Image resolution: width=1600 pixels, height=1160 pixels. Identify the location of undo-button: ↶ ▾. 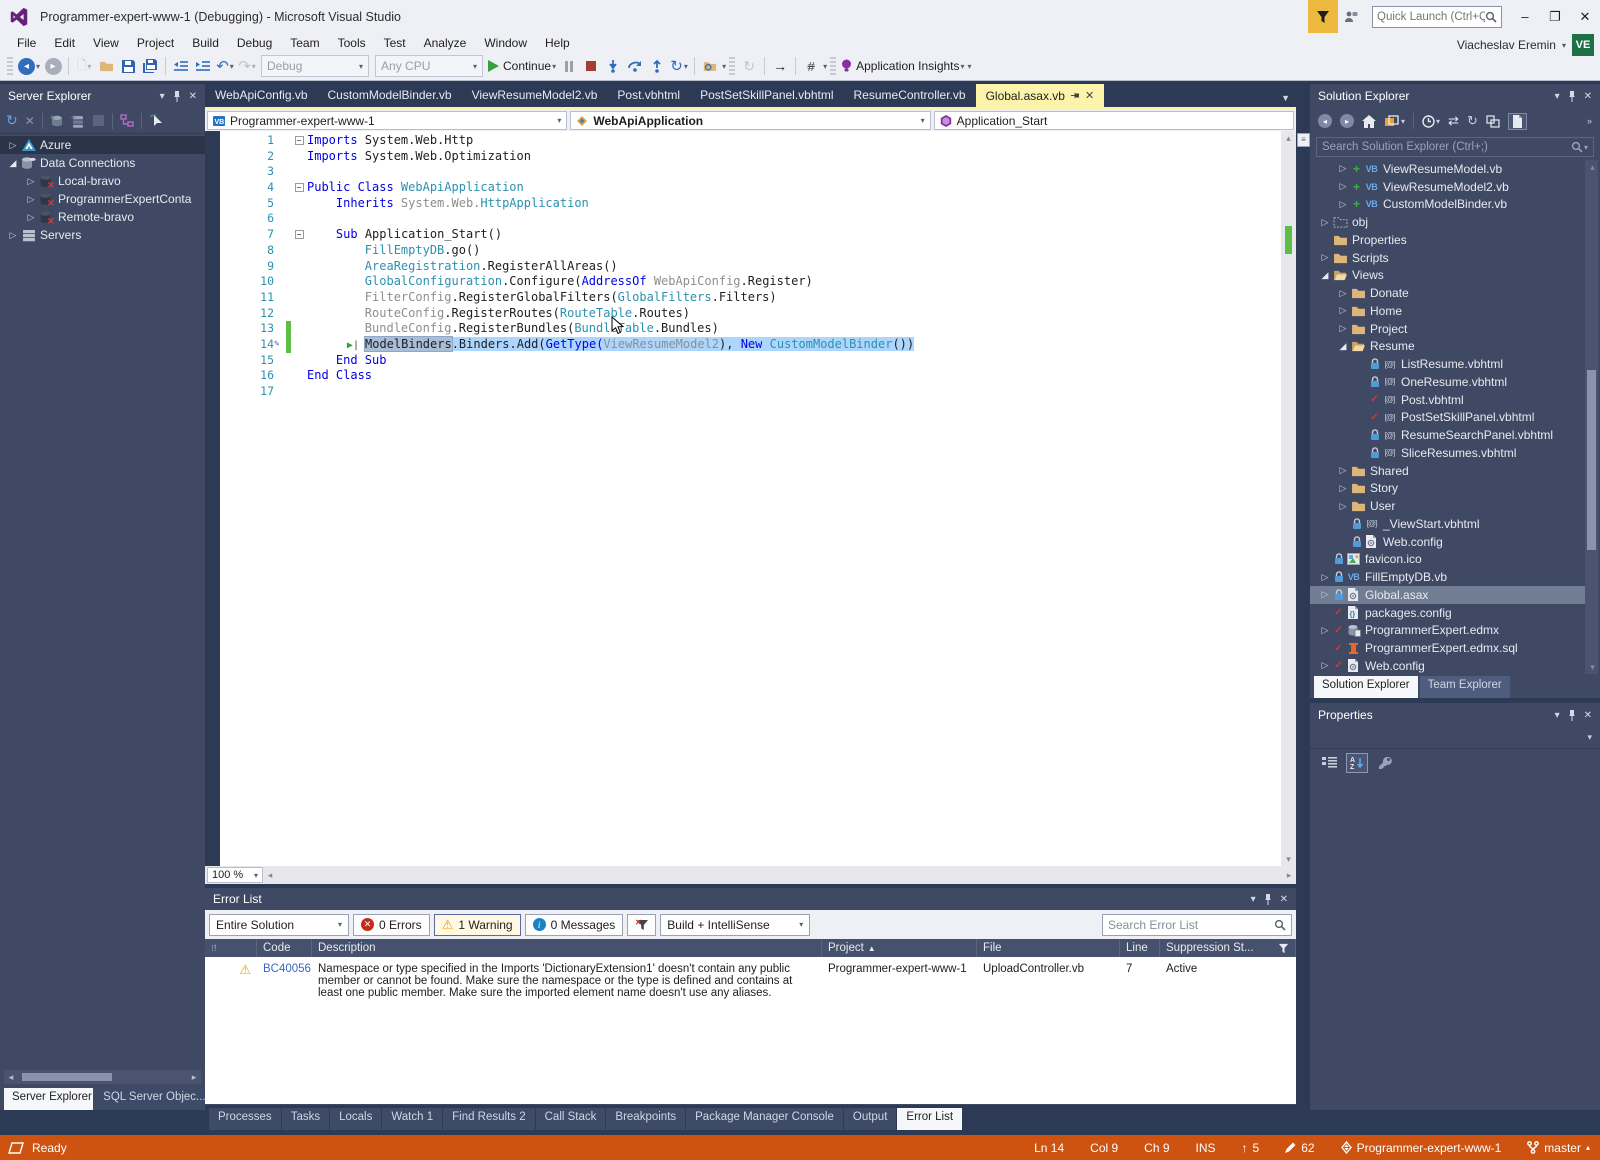
(225, 66).